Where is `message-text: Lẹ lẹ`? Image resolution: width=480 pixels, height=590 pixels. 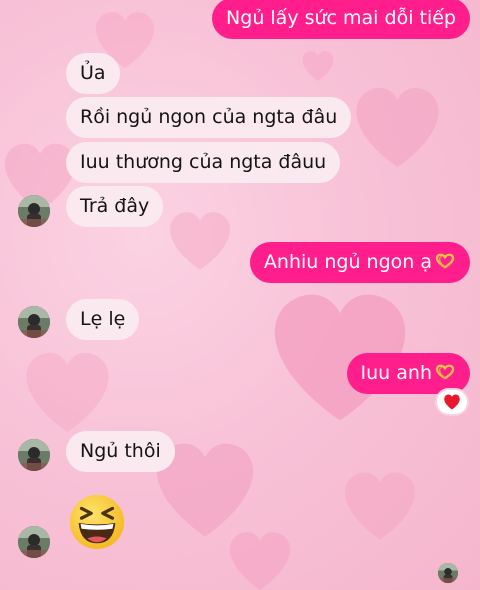
message-text: Lẹ lẹ is located at coordinates (103, 319).